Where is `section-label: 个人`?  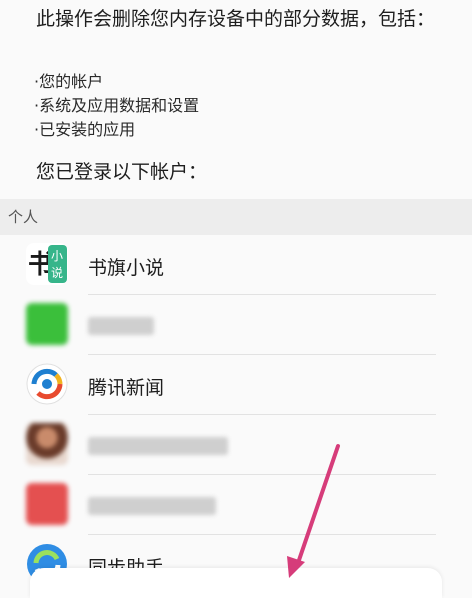
section-label: 个人 is located at coordinates (23, 217).